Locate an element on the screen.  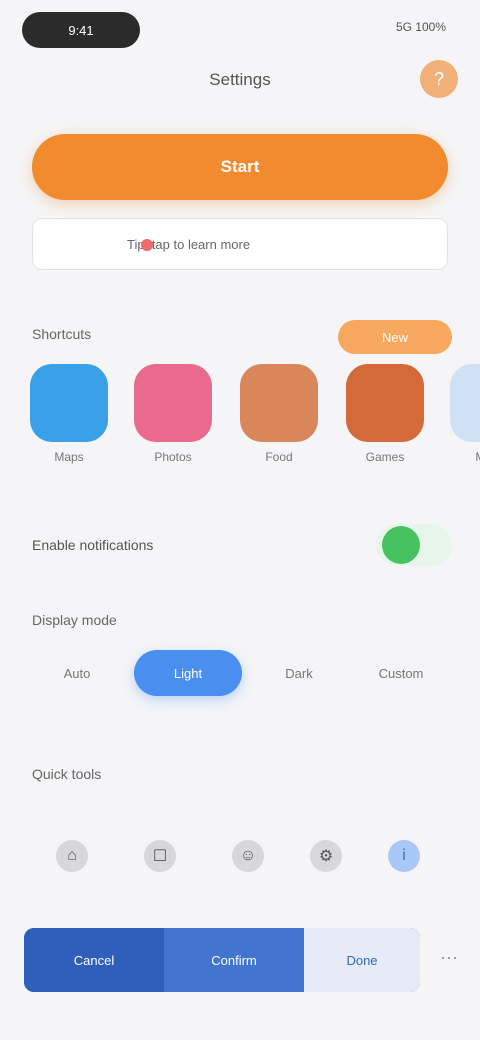
alert-dot-icon is located at coordinates (147, 245).